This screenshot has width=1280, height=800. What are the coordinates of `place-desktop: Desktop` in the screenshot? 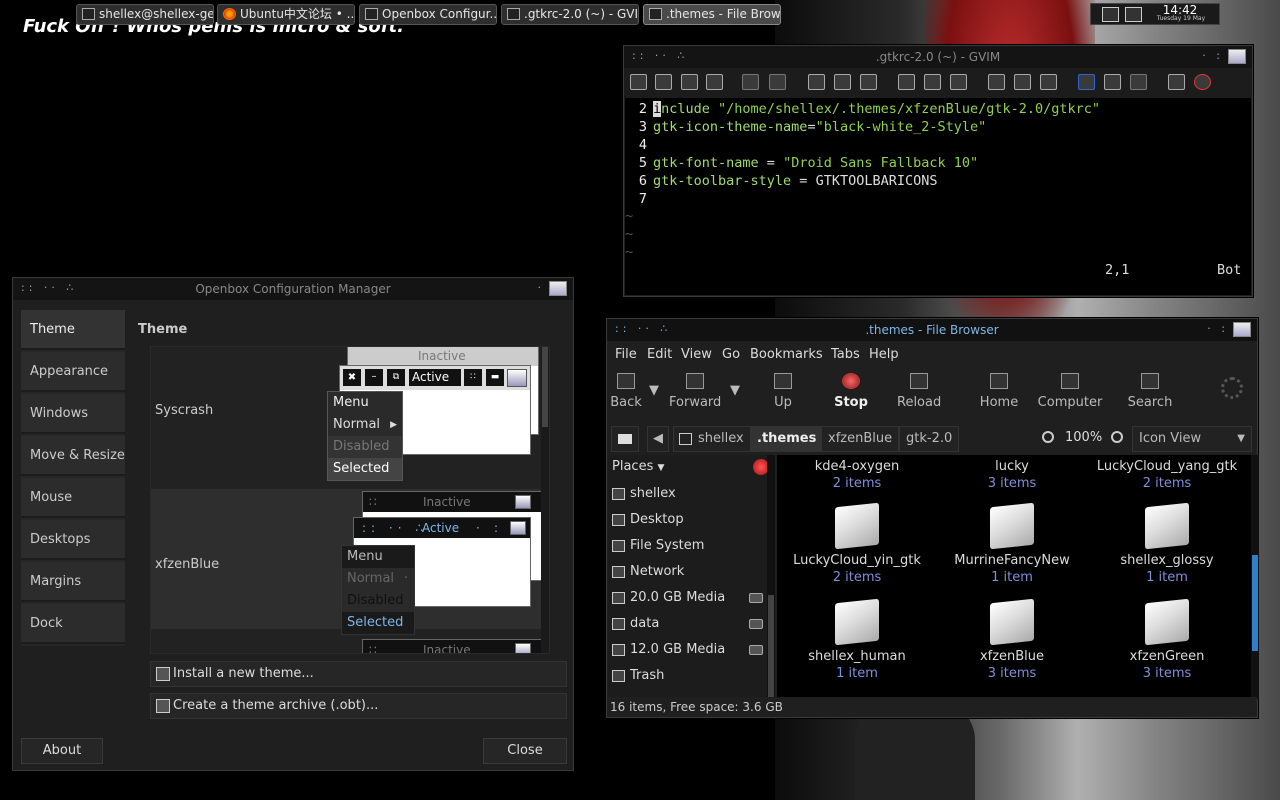 It's located at (688, 520).